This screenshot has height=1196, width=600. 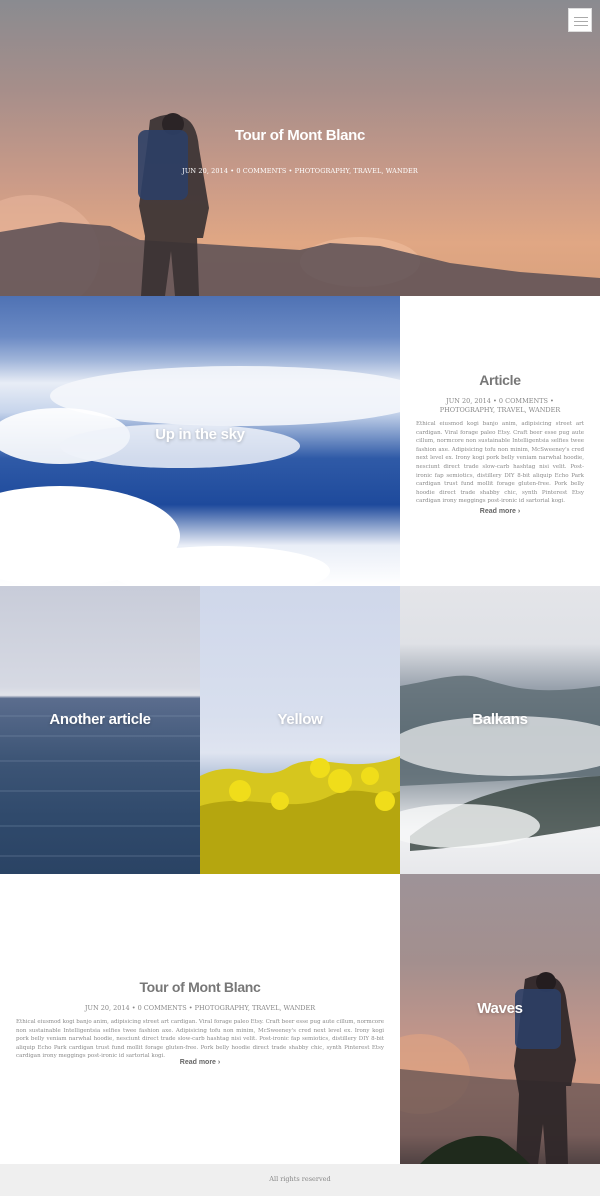 I want to click on post-tile-title: Waves, so click(x=500, y=1008).